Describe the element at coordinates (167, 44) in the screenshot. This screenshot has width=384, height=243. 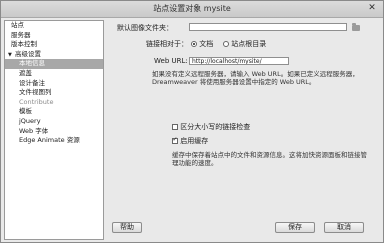
I see `links-relative-label: 链接相对于：` at that location.